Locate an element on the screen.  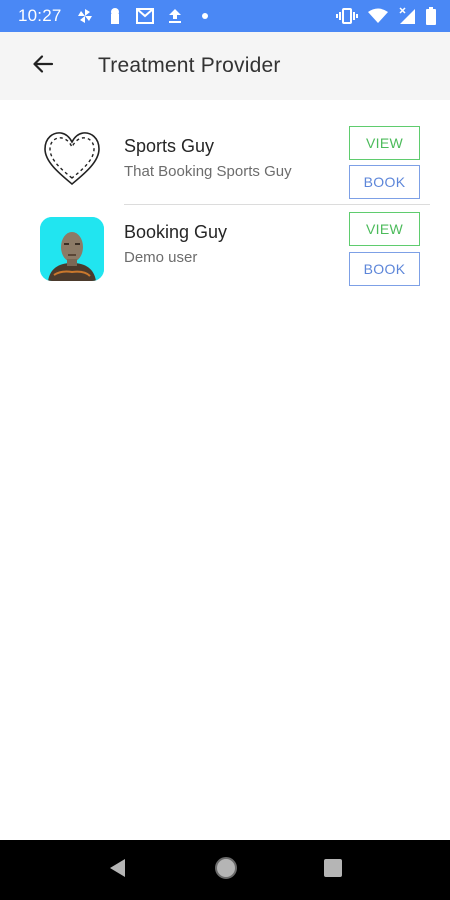
page-title: Treatment Provider is located at coordinates (189, 65).